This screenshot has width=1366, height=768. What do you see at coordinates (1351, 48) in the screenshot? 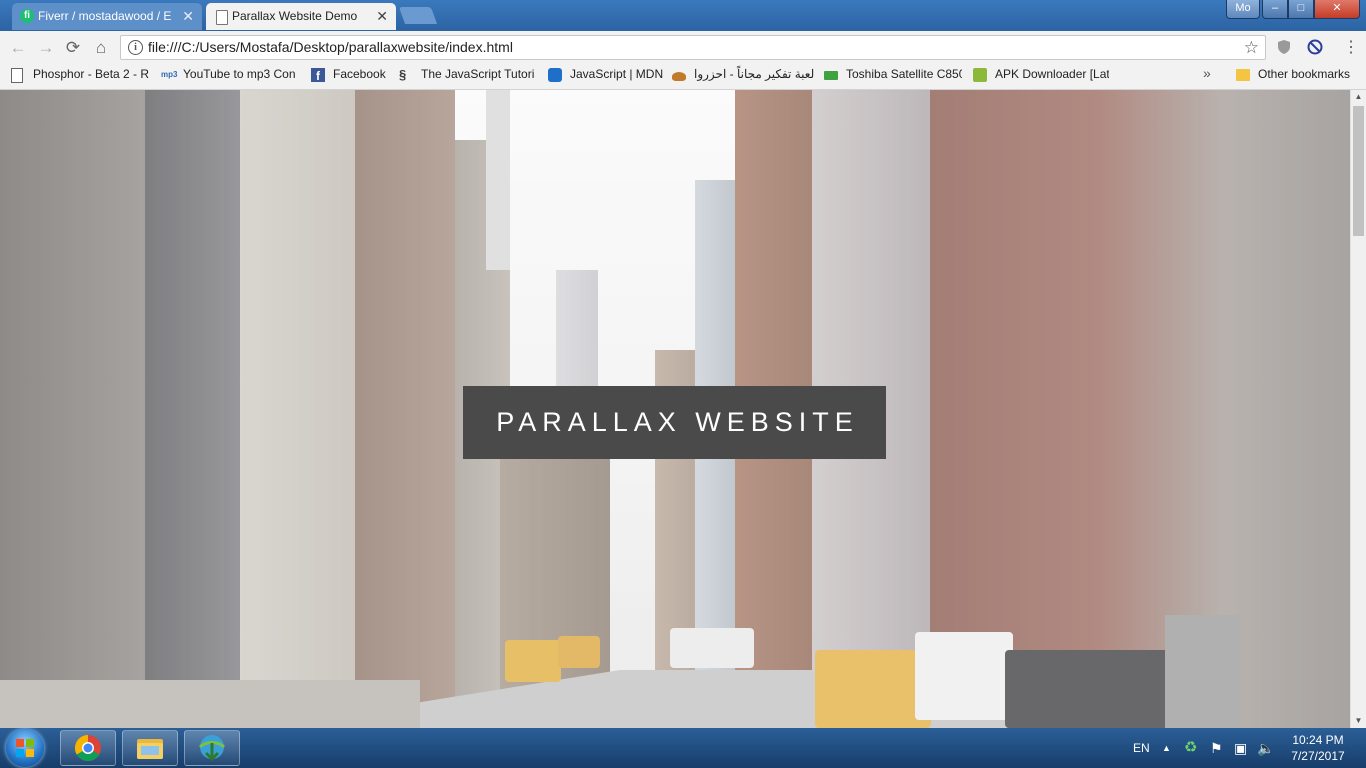
I see `browser-menu-button: ⋮` at bounding box center [1351, 48].